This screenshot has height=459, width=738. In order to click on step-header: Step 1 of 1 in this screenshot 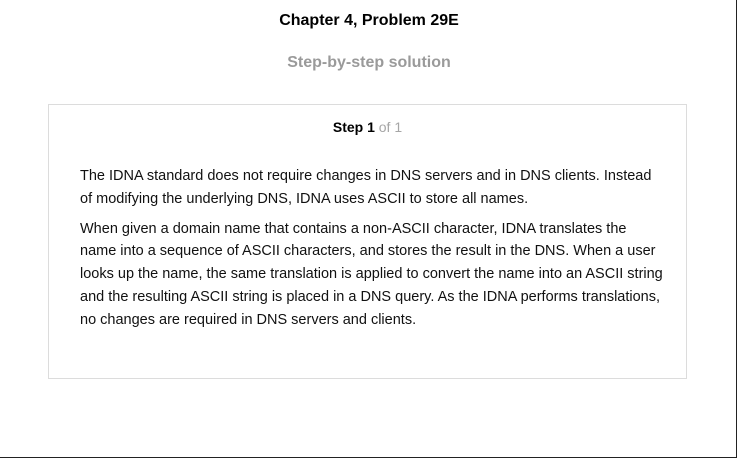, I will do `click(367, 127)`.